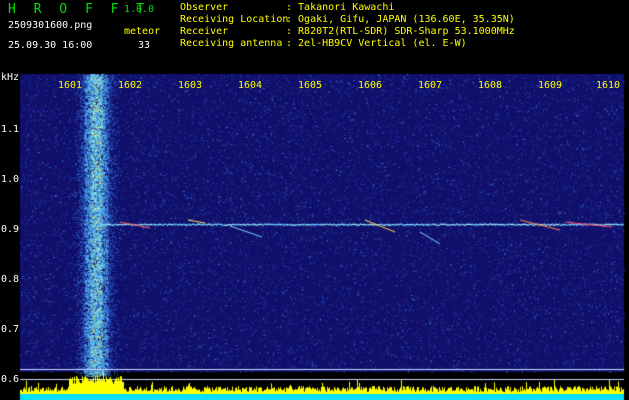  I want to click on timestamp: 25.09.30 16:00, so click(50, 45).